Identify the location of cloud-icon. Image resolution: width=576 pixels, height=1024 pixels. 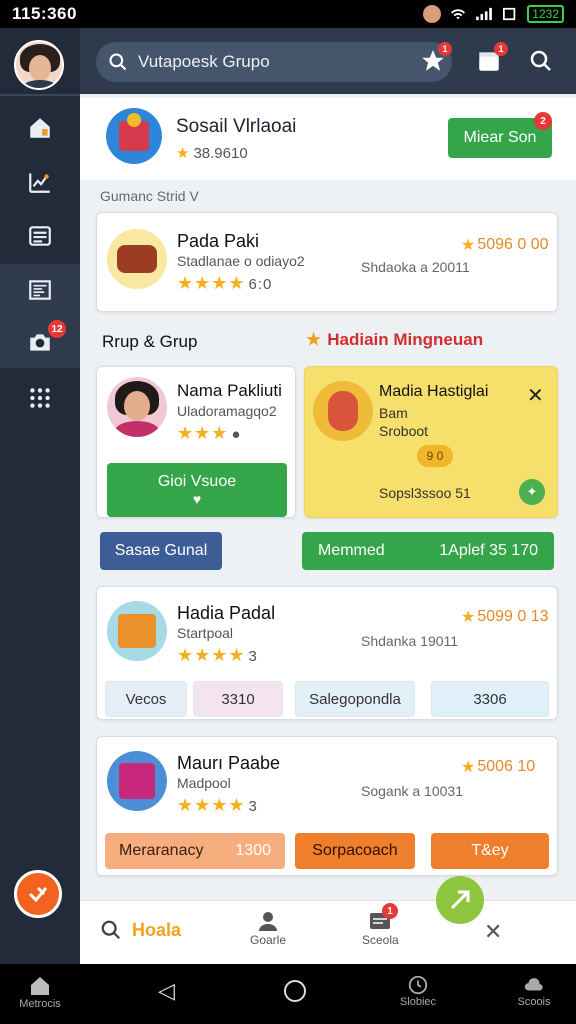
(533, 984).